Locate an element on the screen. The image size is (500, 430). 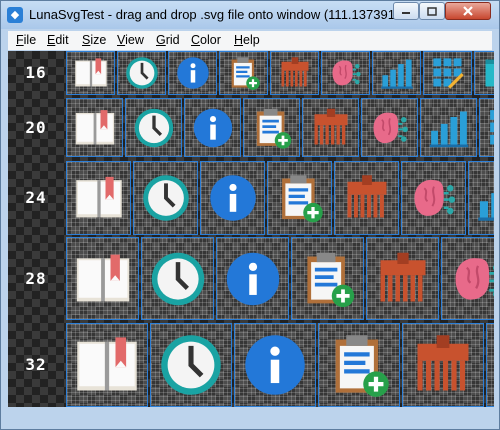
menu-view: View is located at coordinates (130, 40).